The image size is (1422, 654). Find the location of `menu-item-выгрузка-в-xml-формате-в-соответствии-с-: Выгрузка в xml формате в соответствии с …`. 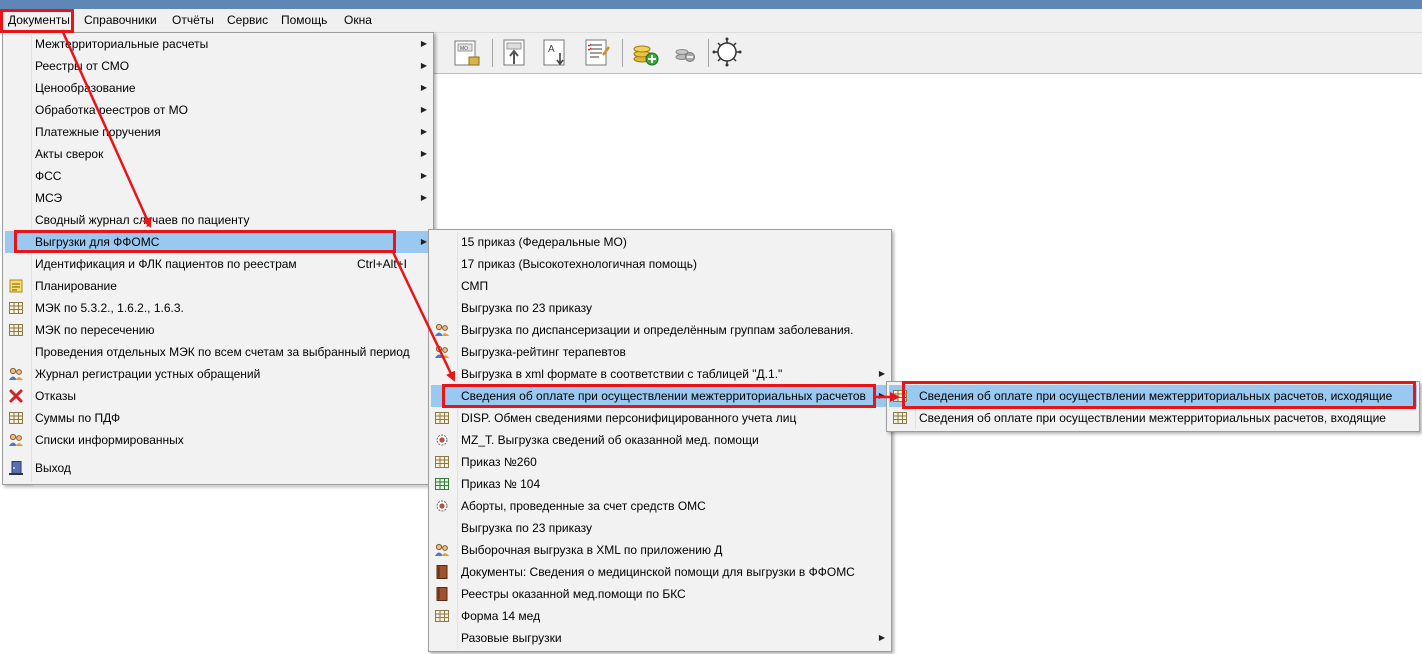

menu-item-выгрузка-в-xml-формате-в-соответствии-с-: Выгрузка в xml формате в соответствии с … is located at coordinates (660, 374).